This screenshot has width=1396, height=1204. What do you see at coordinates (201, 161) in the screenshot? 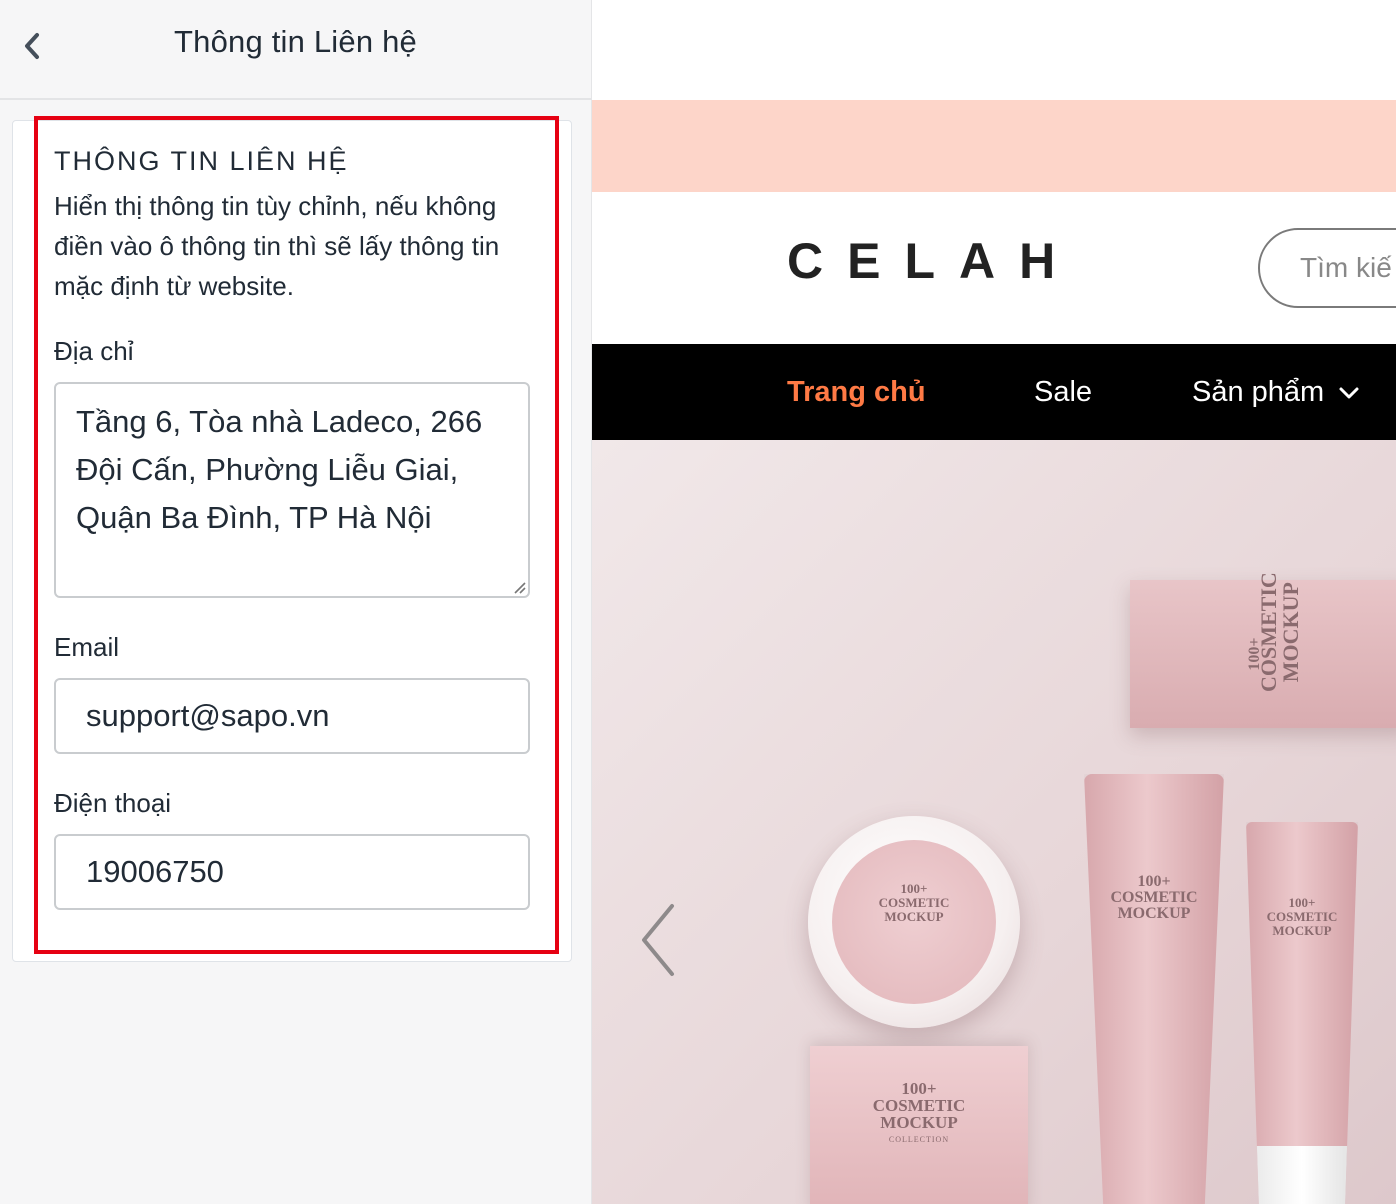
I see `section-heading: THÔNG TIN LIÊN HỆ` at bounding box center [201, 161].